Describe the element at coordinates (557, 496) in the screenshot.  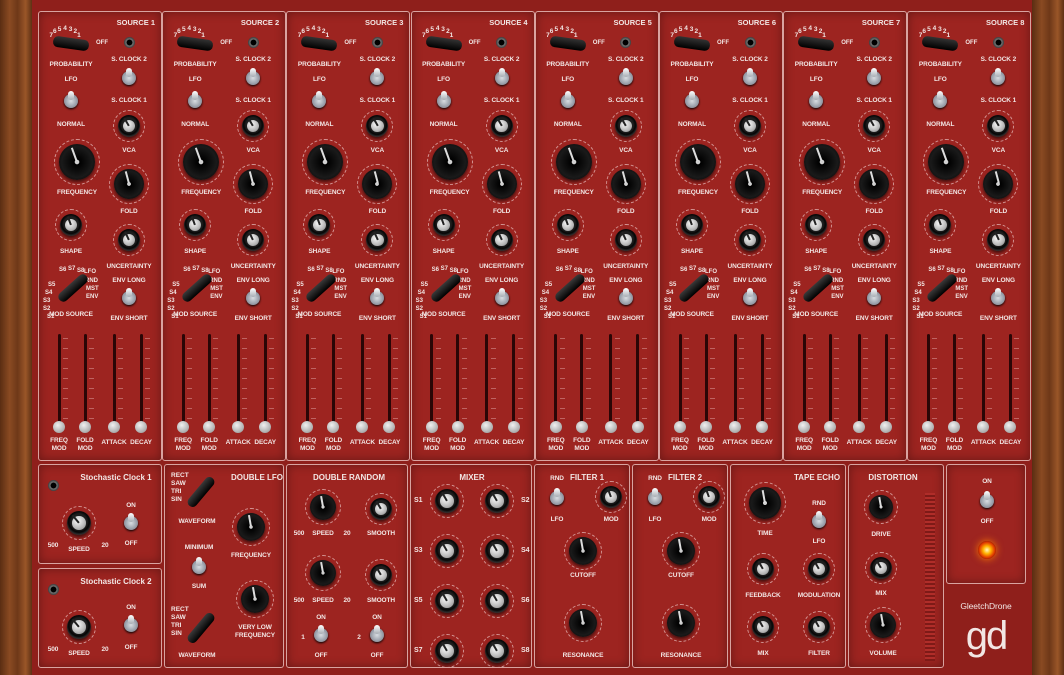
I see `filter1-rnd-lfo-toggle` at that location.